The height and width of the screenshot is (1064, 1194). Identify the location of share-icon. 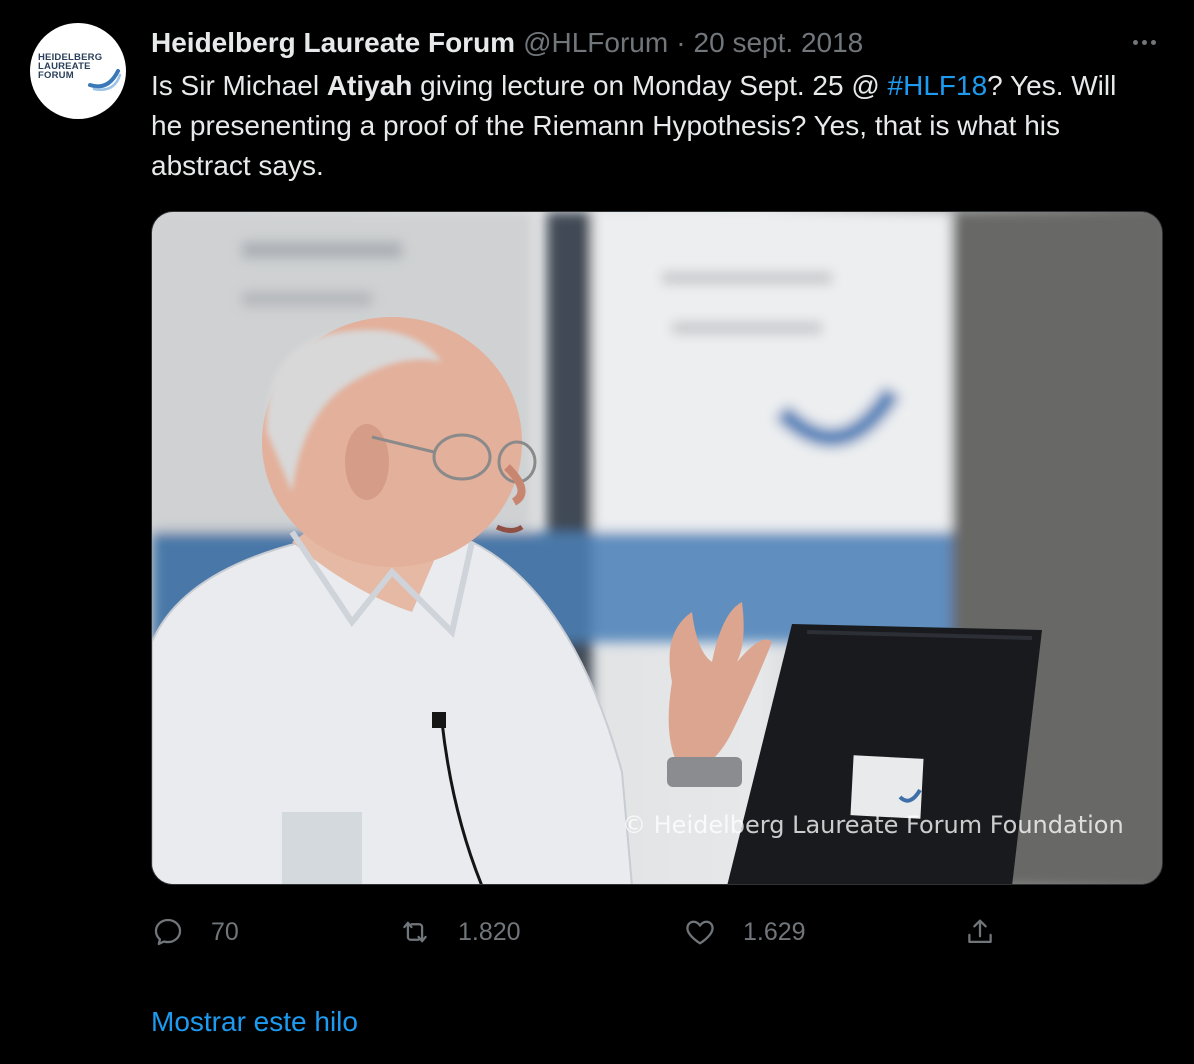
(980, 931).